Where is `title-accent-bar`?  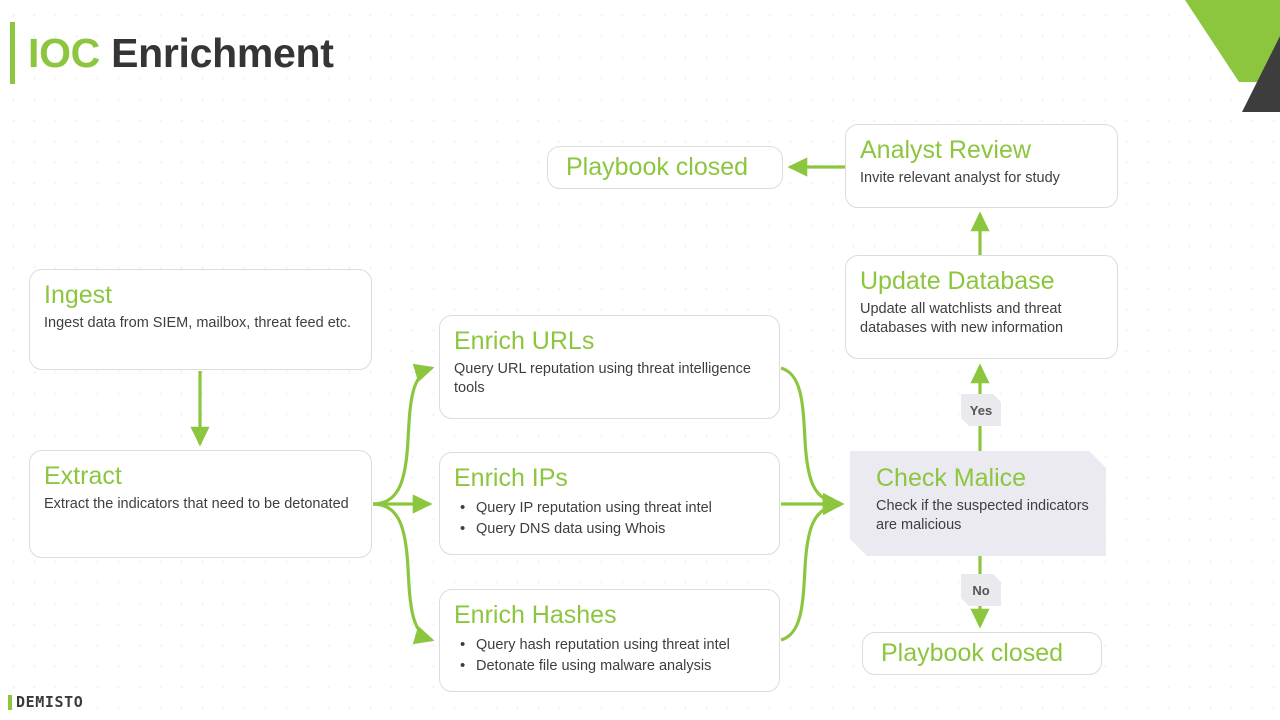 title-accent-bar is located at coordinates (12, 53).